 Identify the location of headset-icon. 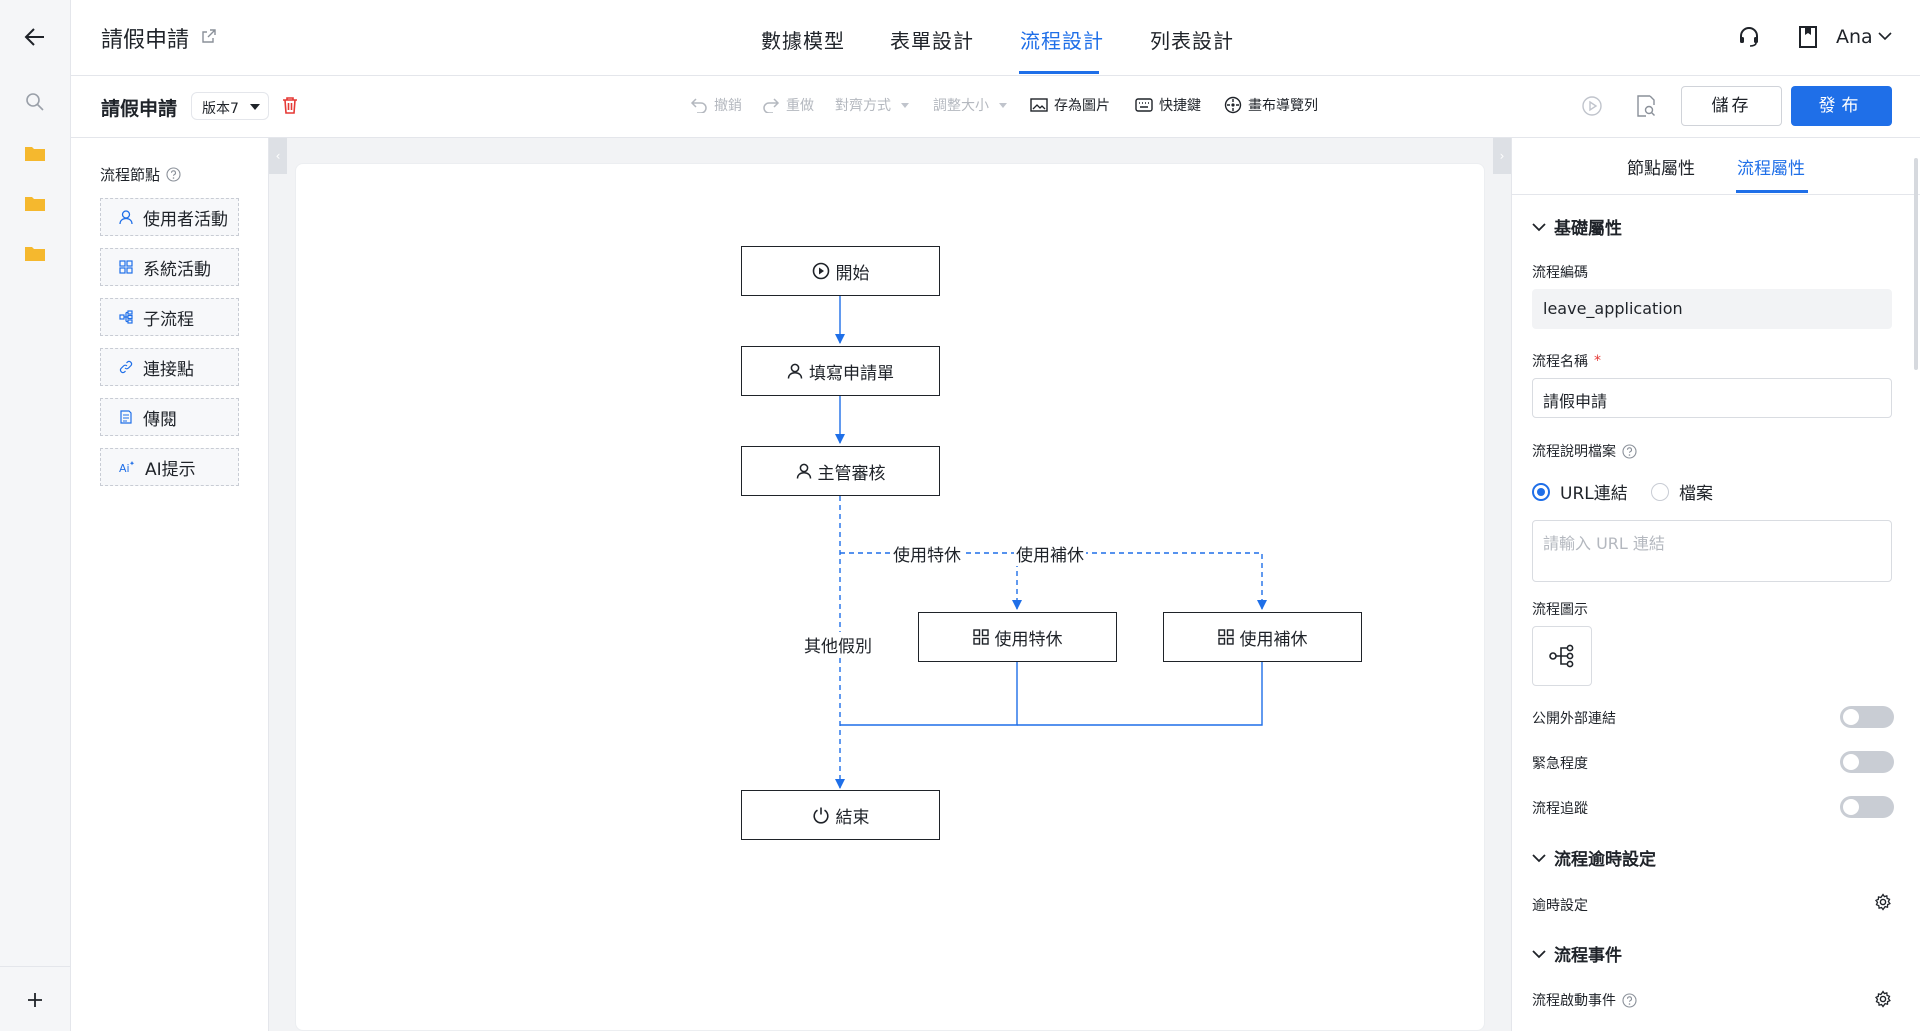
(1749, 37).